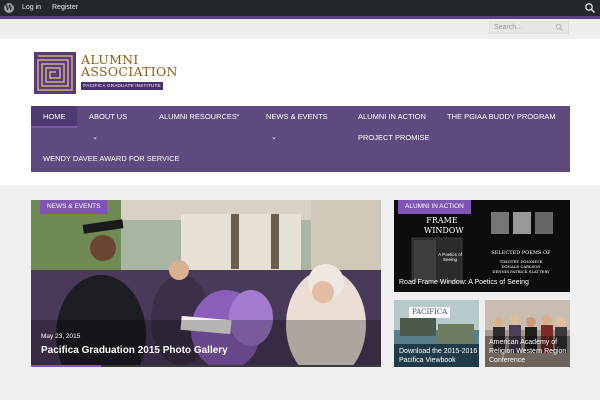 This screenshot has width=600, height=400. What do you see at coordinates (108, 117) in the screenshot?
I see `nav-about-us: ABOUT US` at bounding box center [108, 117].